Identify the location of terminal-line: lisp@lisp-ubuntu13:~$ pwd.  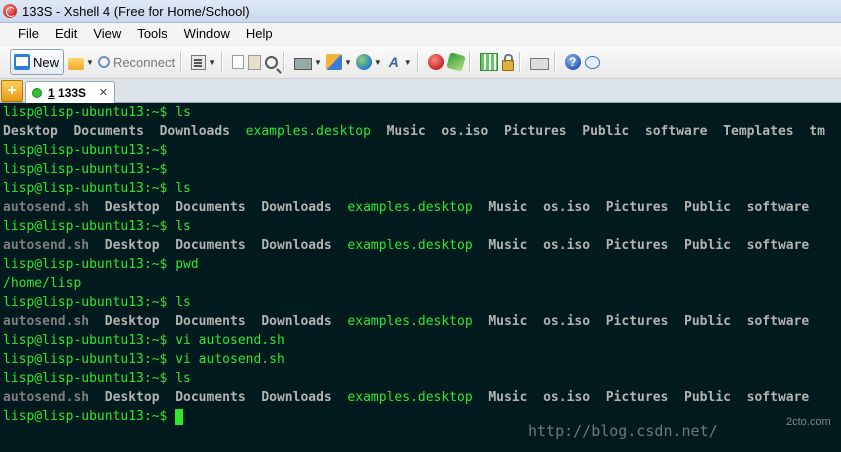
(101, 264).